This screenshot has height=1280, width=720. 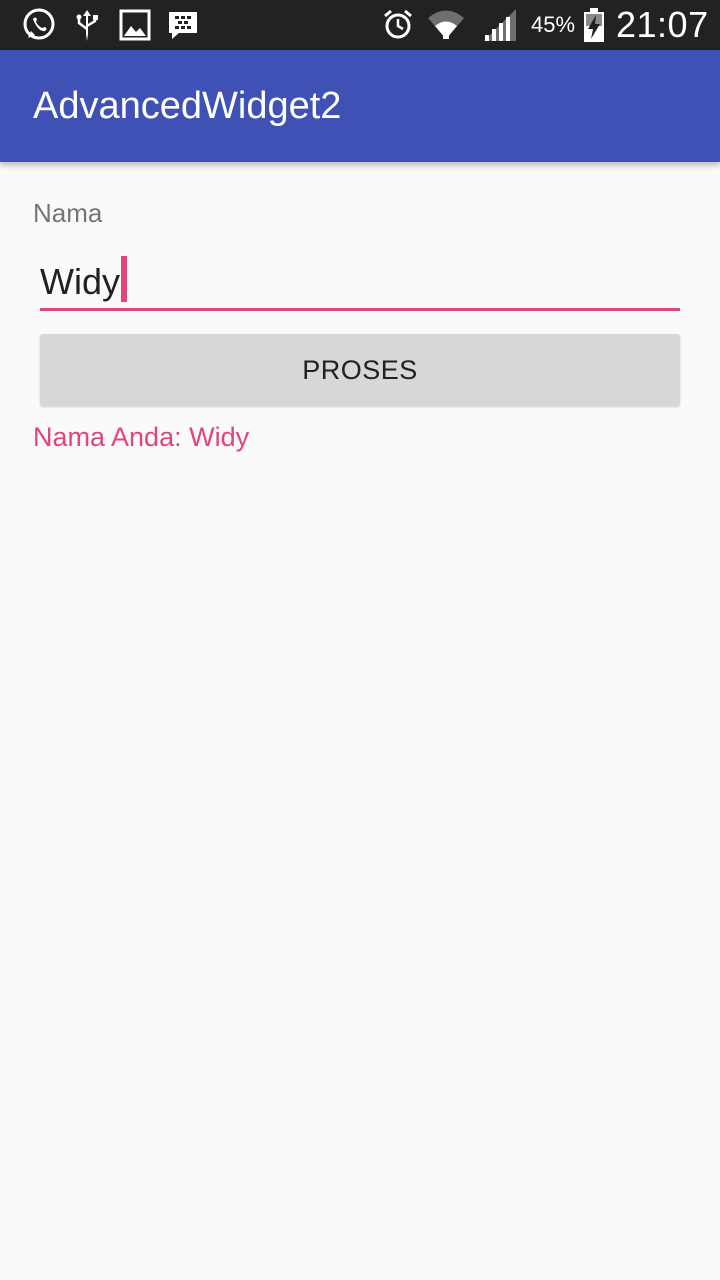 I want to click on result-text: Nama Anda: Widy, so click(x=141, y=437).